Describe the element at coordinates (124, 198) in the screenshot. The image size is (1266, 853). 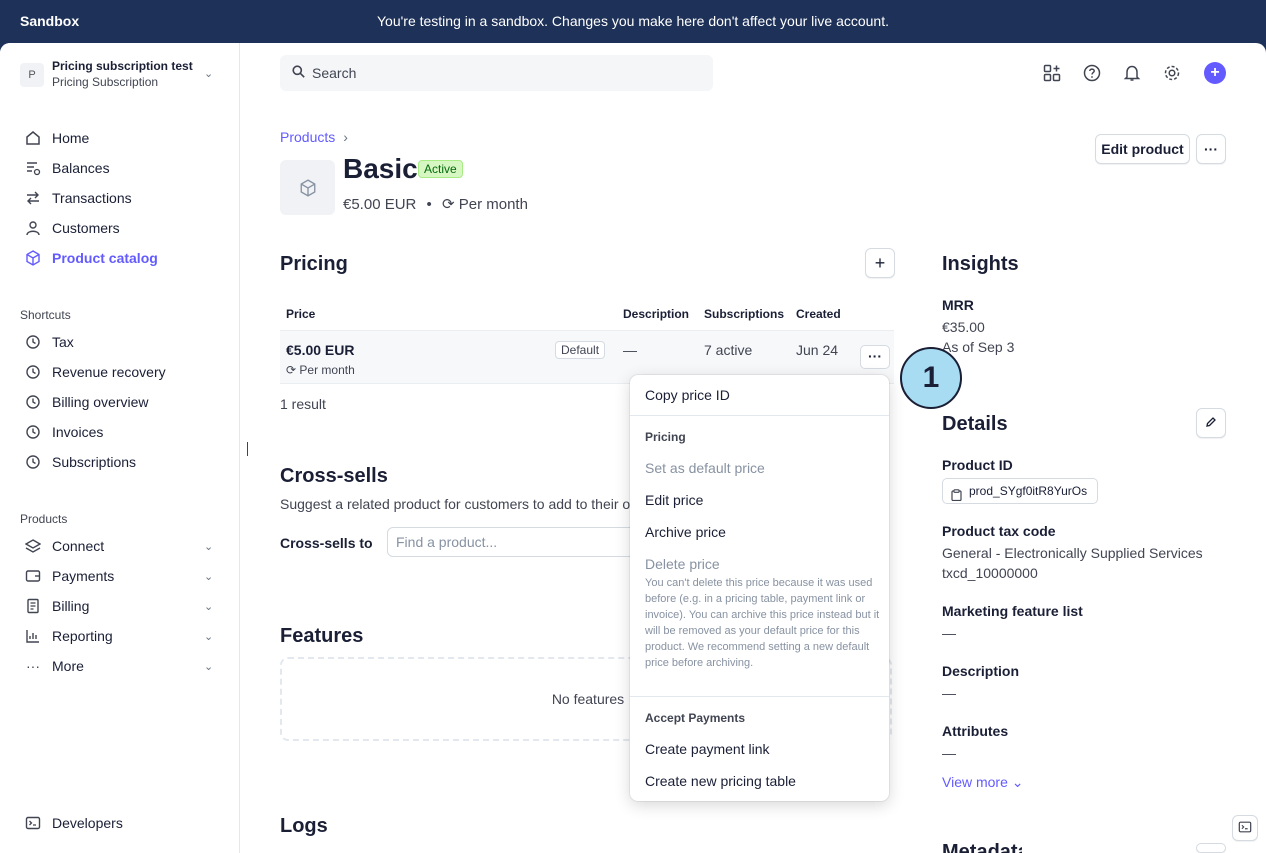
I see `sidebar-item-transactions: Transactions` at that location.